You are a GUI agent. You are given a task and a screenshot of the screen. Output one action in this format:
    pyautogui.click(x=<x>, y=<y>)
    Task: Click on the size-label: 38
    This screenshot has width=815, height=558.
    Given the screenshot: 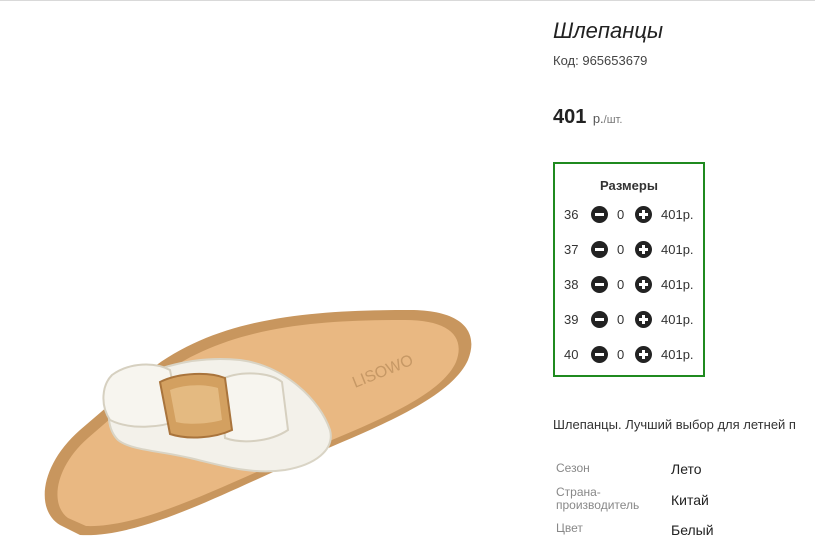 What is the action you would take?
    pyautogui.click(x=571, y=284)
    